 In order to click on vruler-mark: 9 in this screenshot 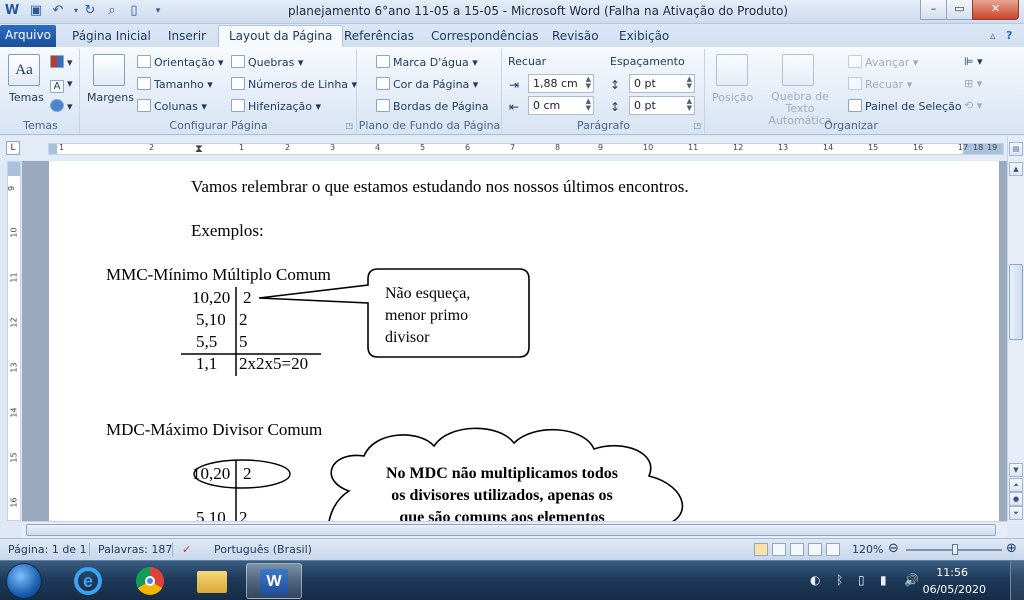, I will do `click(12, 188)`.